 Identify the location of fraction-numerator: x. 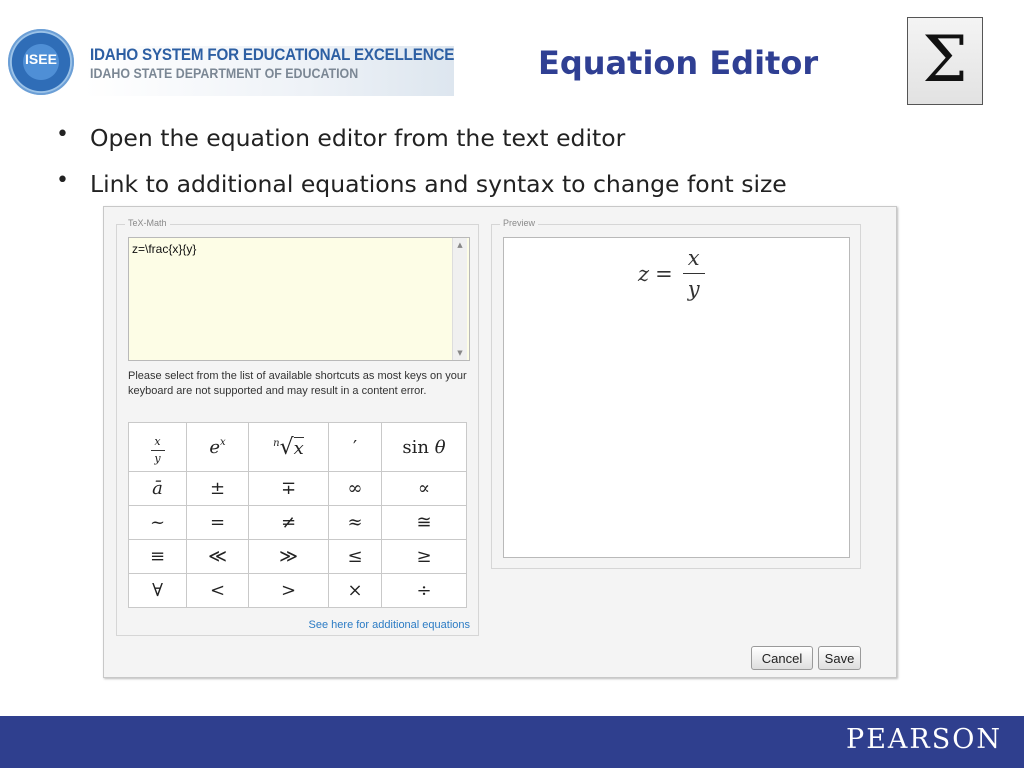
(157, 441).